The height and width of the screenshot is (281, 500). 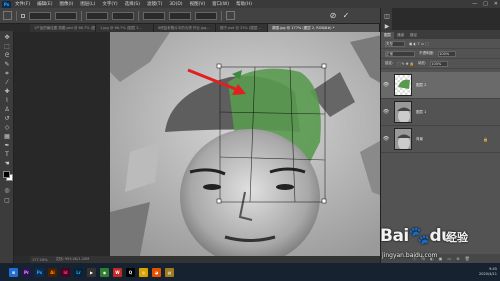 What do you see at coordinates (333, 15) in the screenshot?
I see `cancel-transform-button: ⊘` at bounding box center [333, 15].